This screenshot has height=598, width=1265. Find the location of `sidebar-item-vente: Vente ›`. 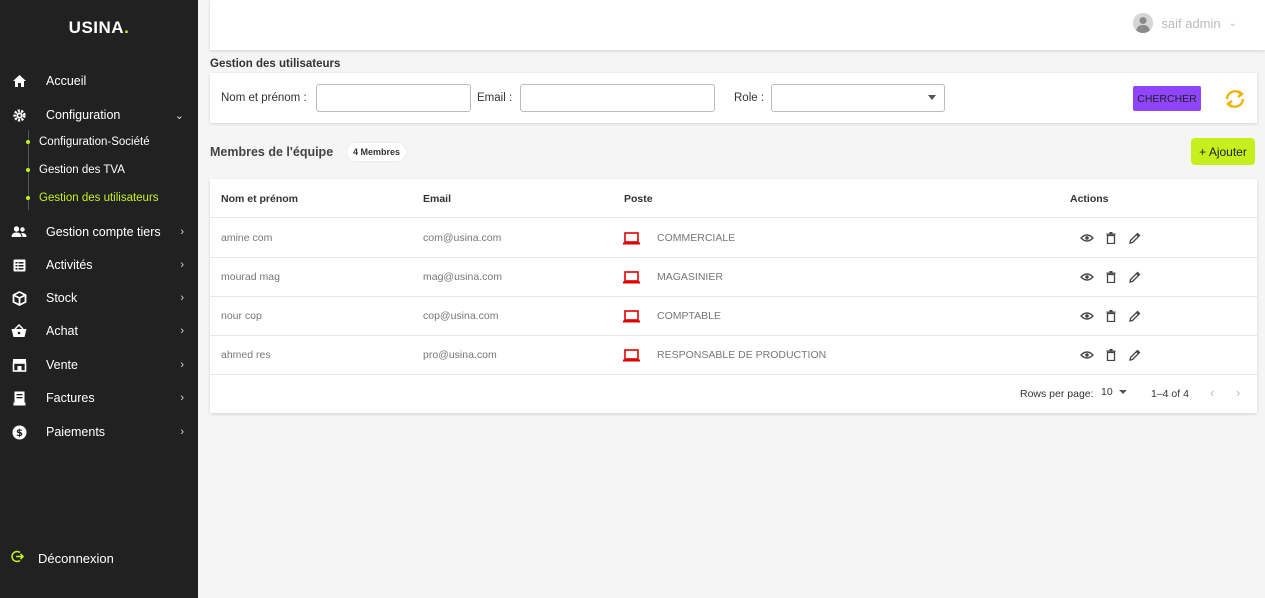

sidebar-item-vente: Vente › is located at coordinates (99, 365).